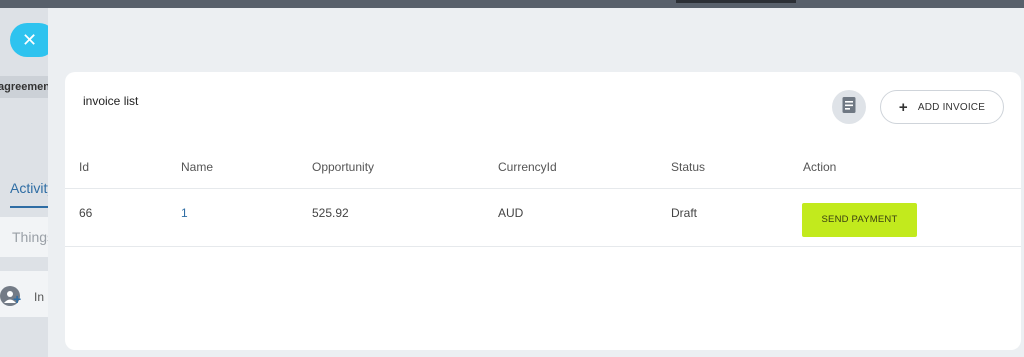  What do you see at coordinates (512, 4) in the screenshot?
I see `top-bar` at bounding box center [512, 4].